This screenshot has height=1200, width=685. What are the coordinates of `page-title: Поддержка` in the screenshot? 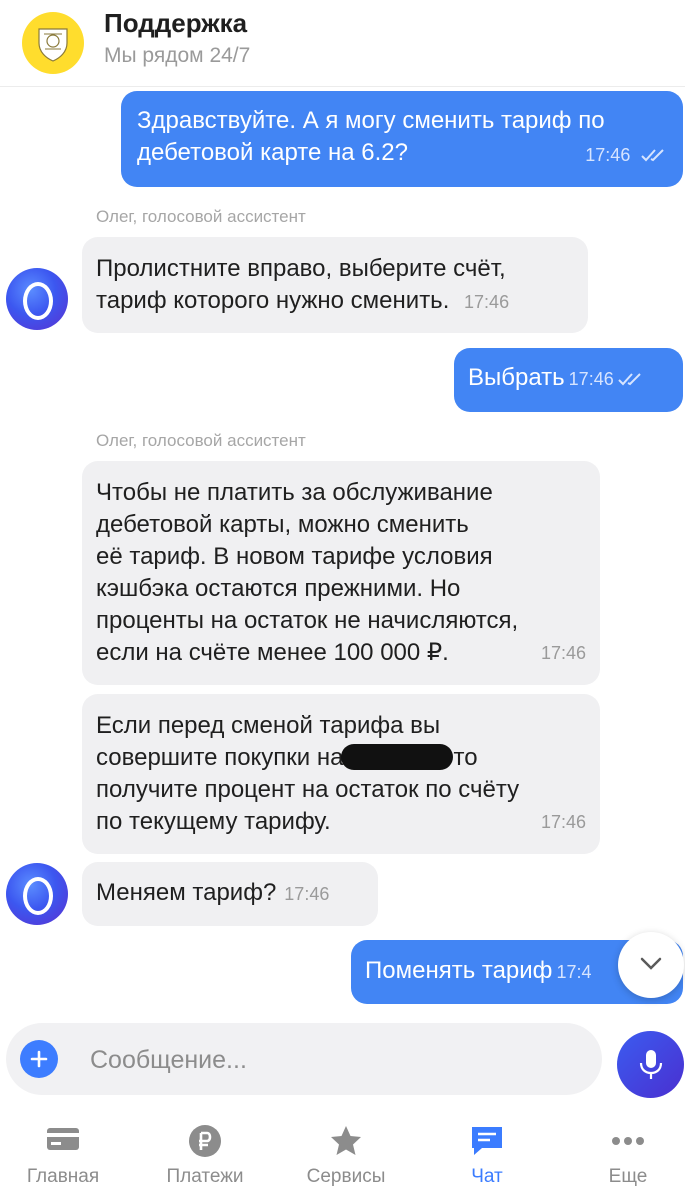 It's located at (176, 23).